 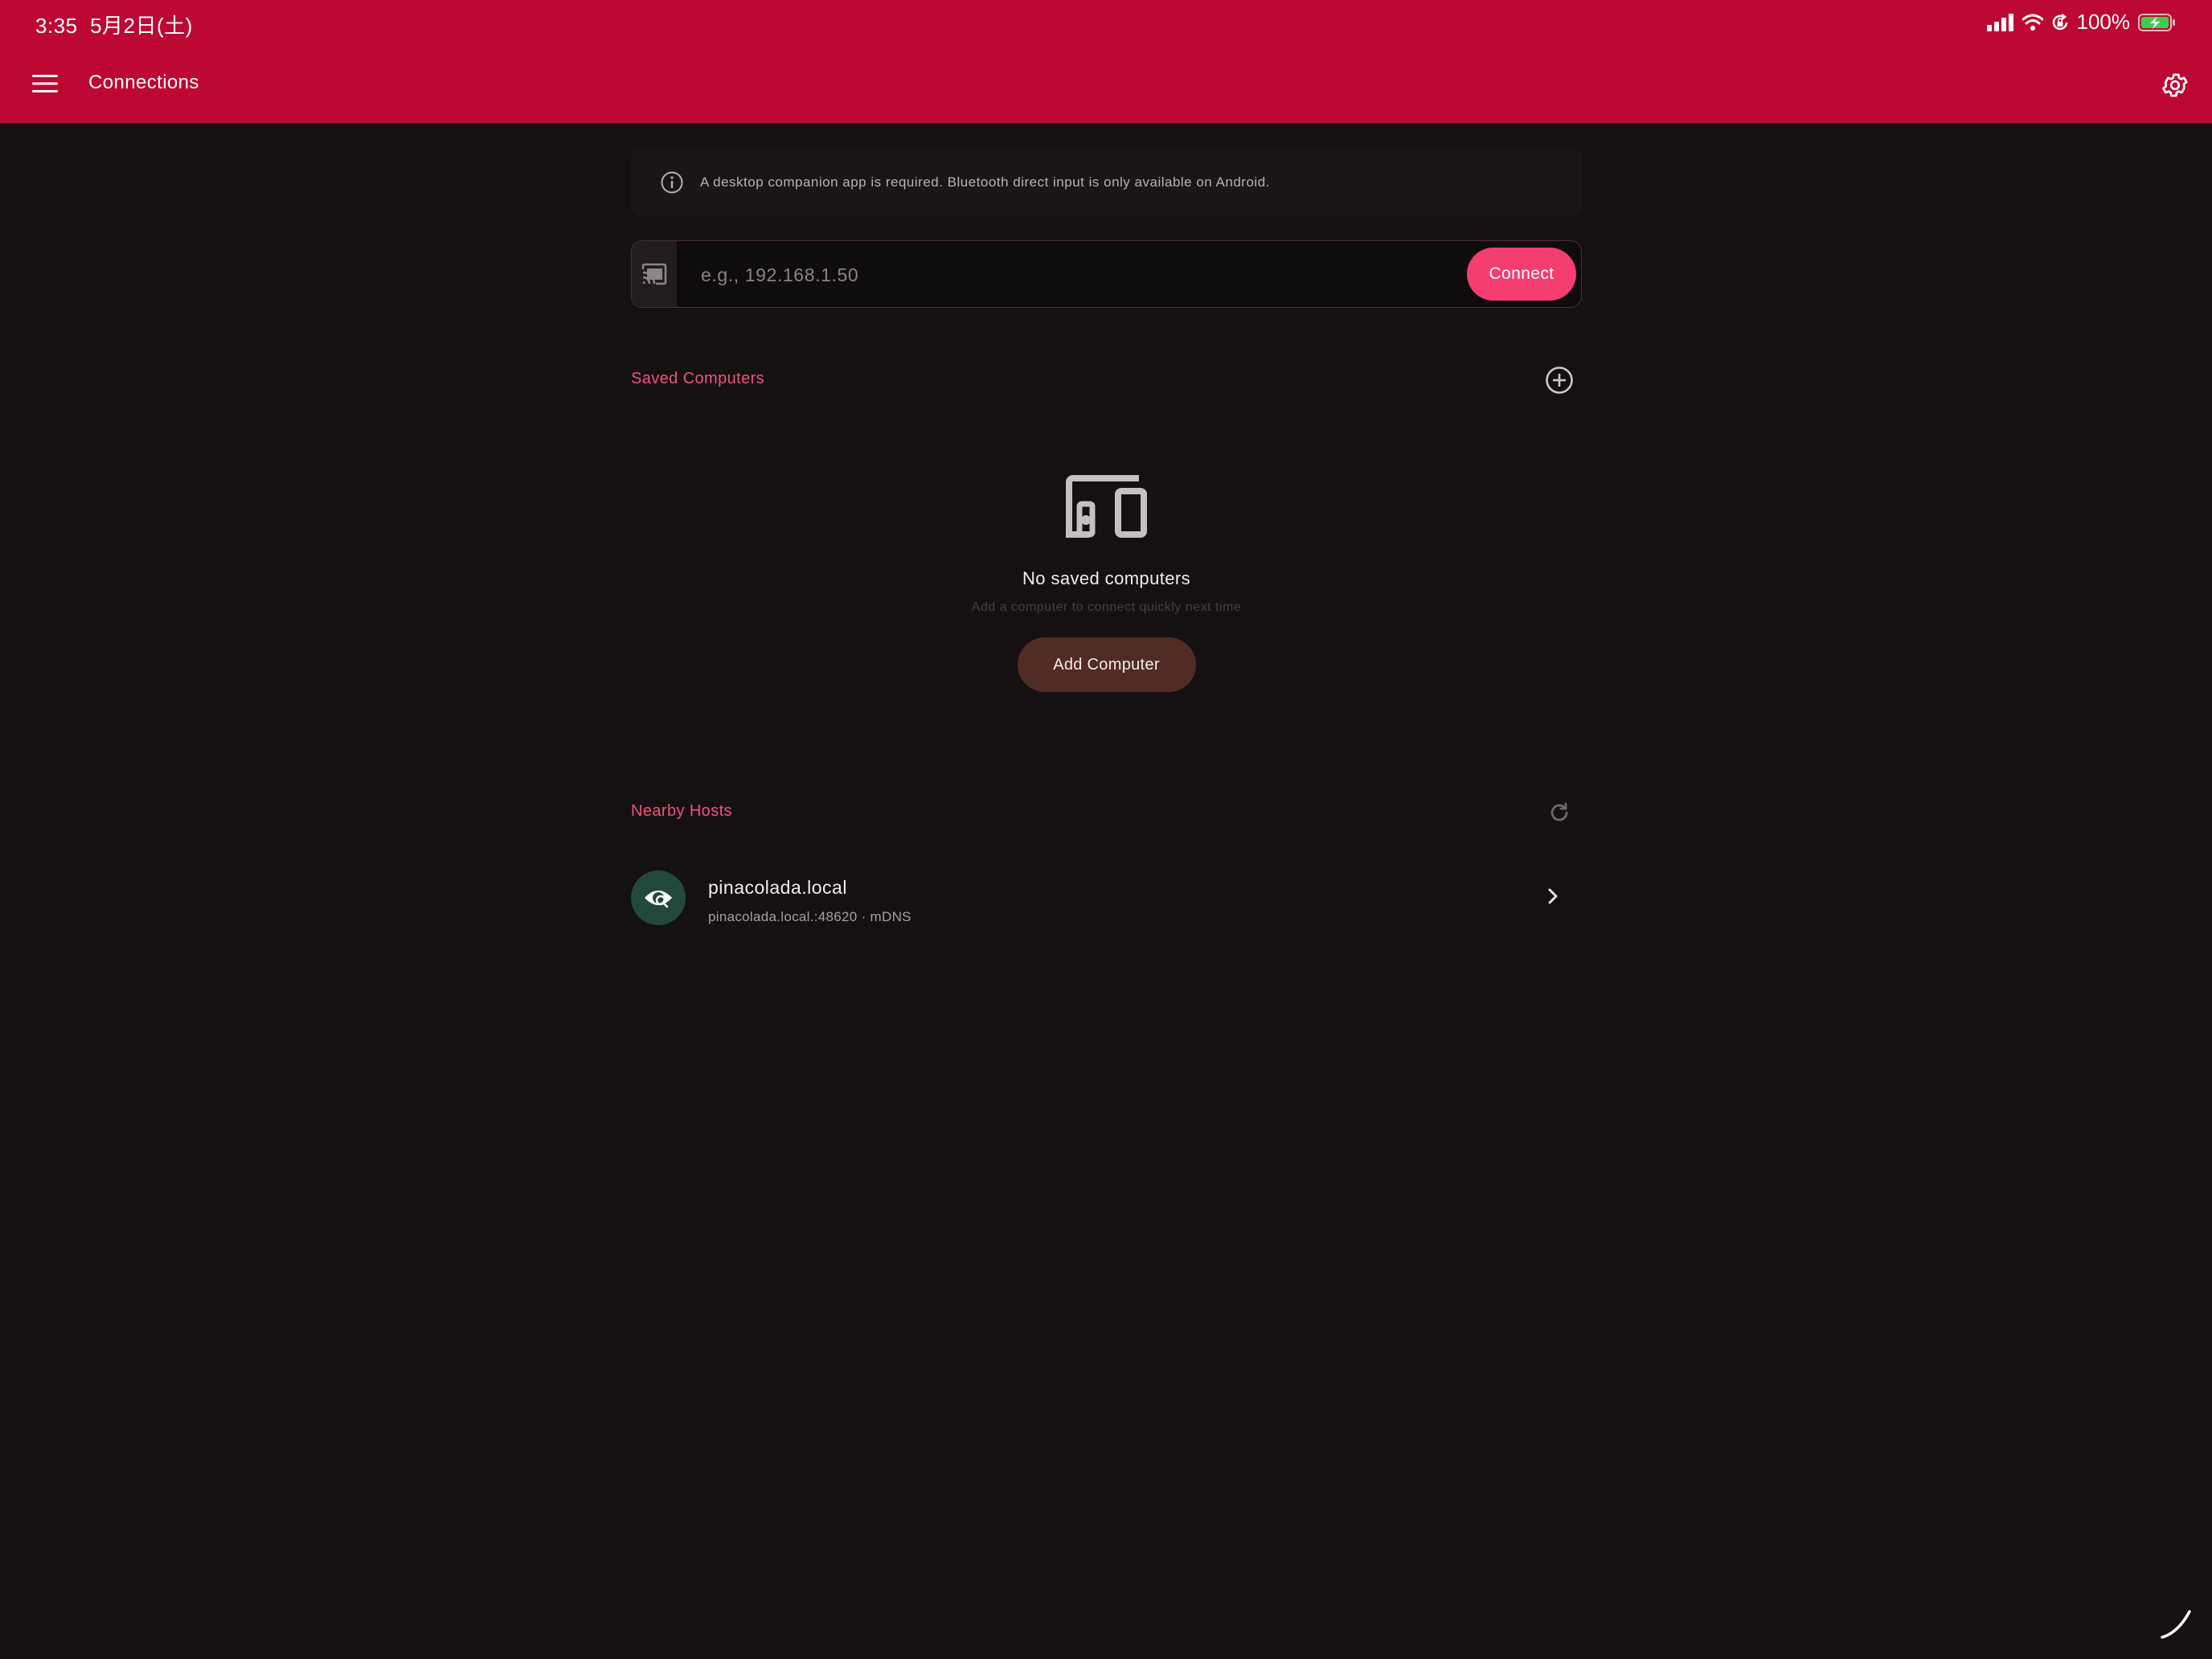 I want to click on app-bar: 3:35 5月2日(土) 100% Connections, so click(x=1106, y=61).